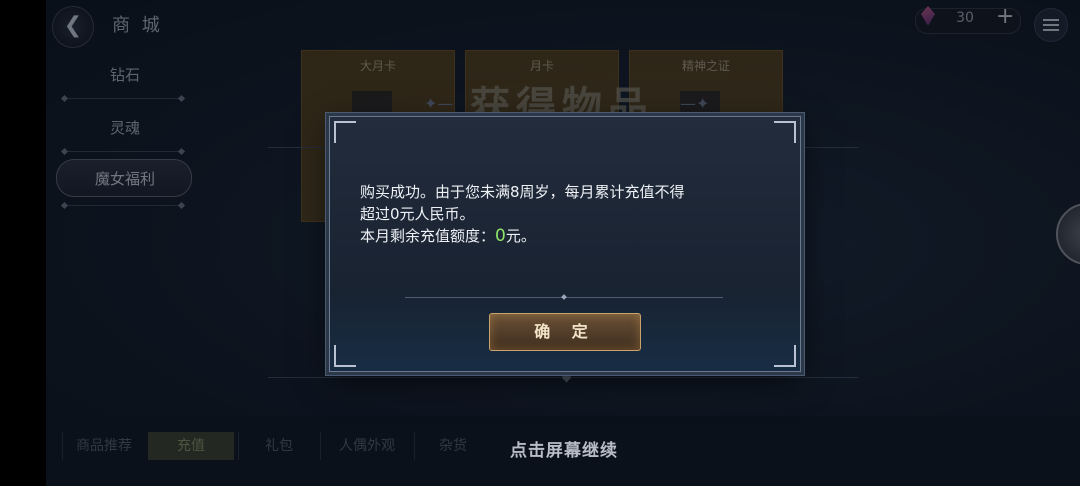 This screenshot has height=486, width=1080. What do you see at coordinates (23, 243) in the screenshot?
I see `left-black-bar` at bounding box center [23, 243].